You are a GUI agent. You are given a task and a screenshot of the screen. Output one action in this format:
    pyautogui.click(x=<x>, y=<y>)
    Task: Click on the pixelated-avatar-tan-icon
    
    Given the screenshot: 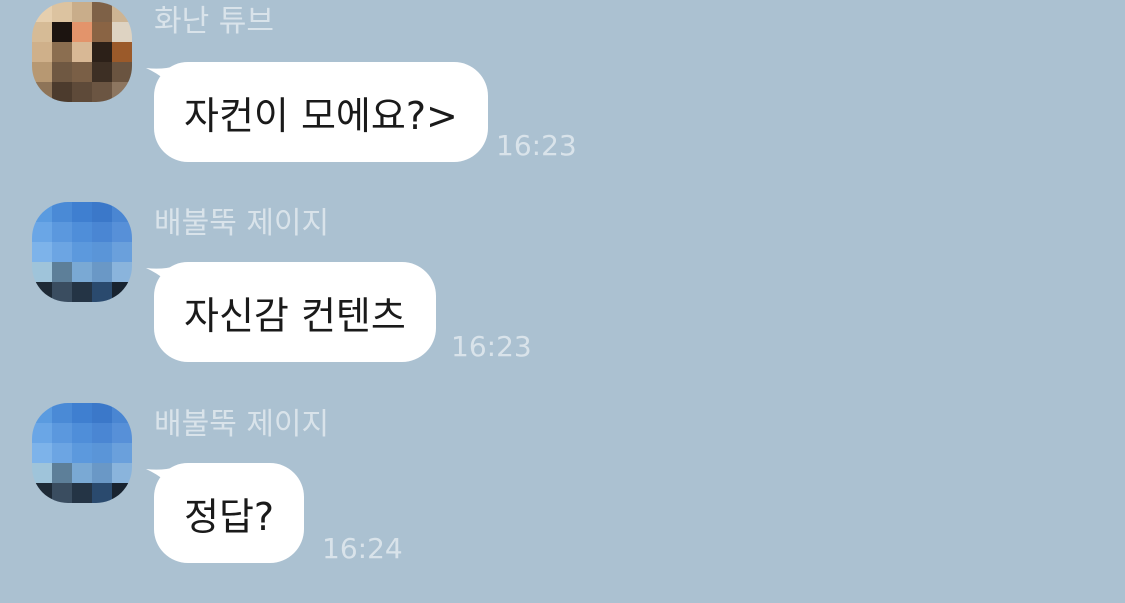 What is the action you would take?
    pyautogui.click(x=82, y=52)
    